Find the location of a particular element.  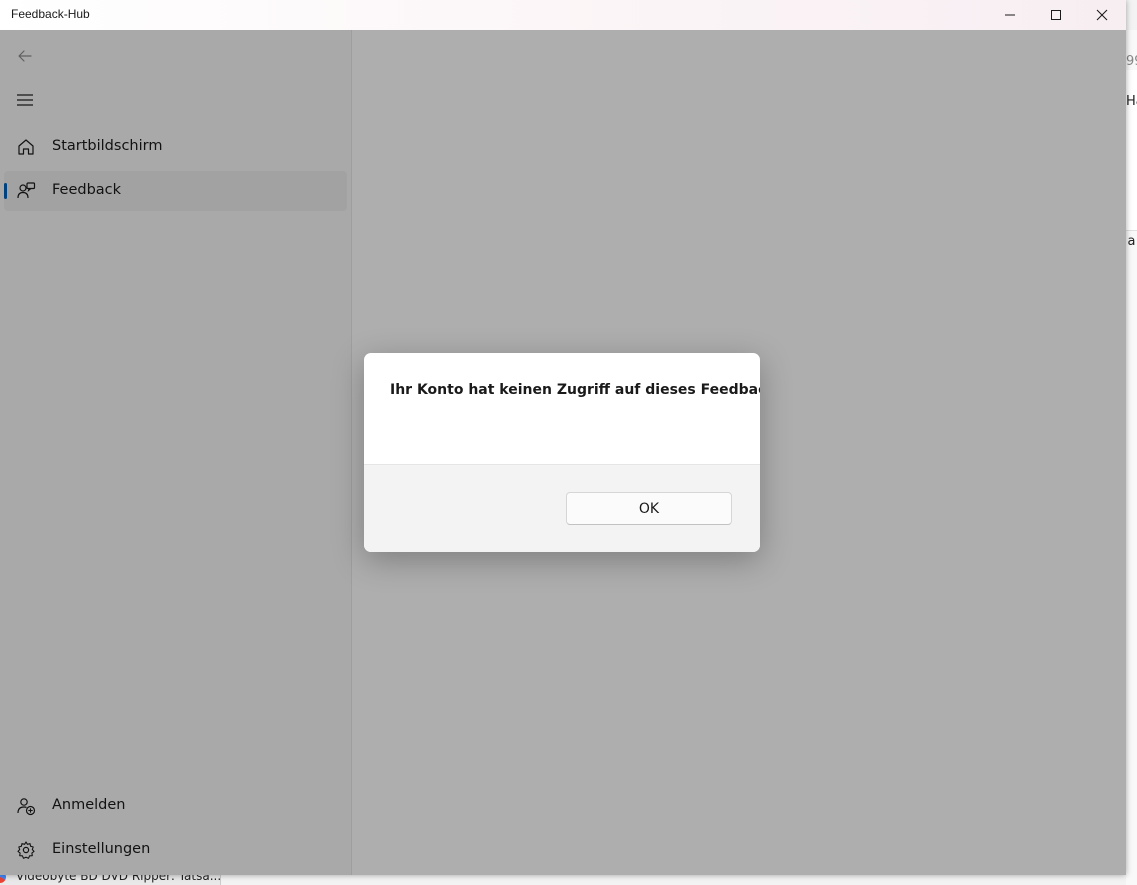

title-bar: Feedback-Hub is located at coordinates (563, 15).